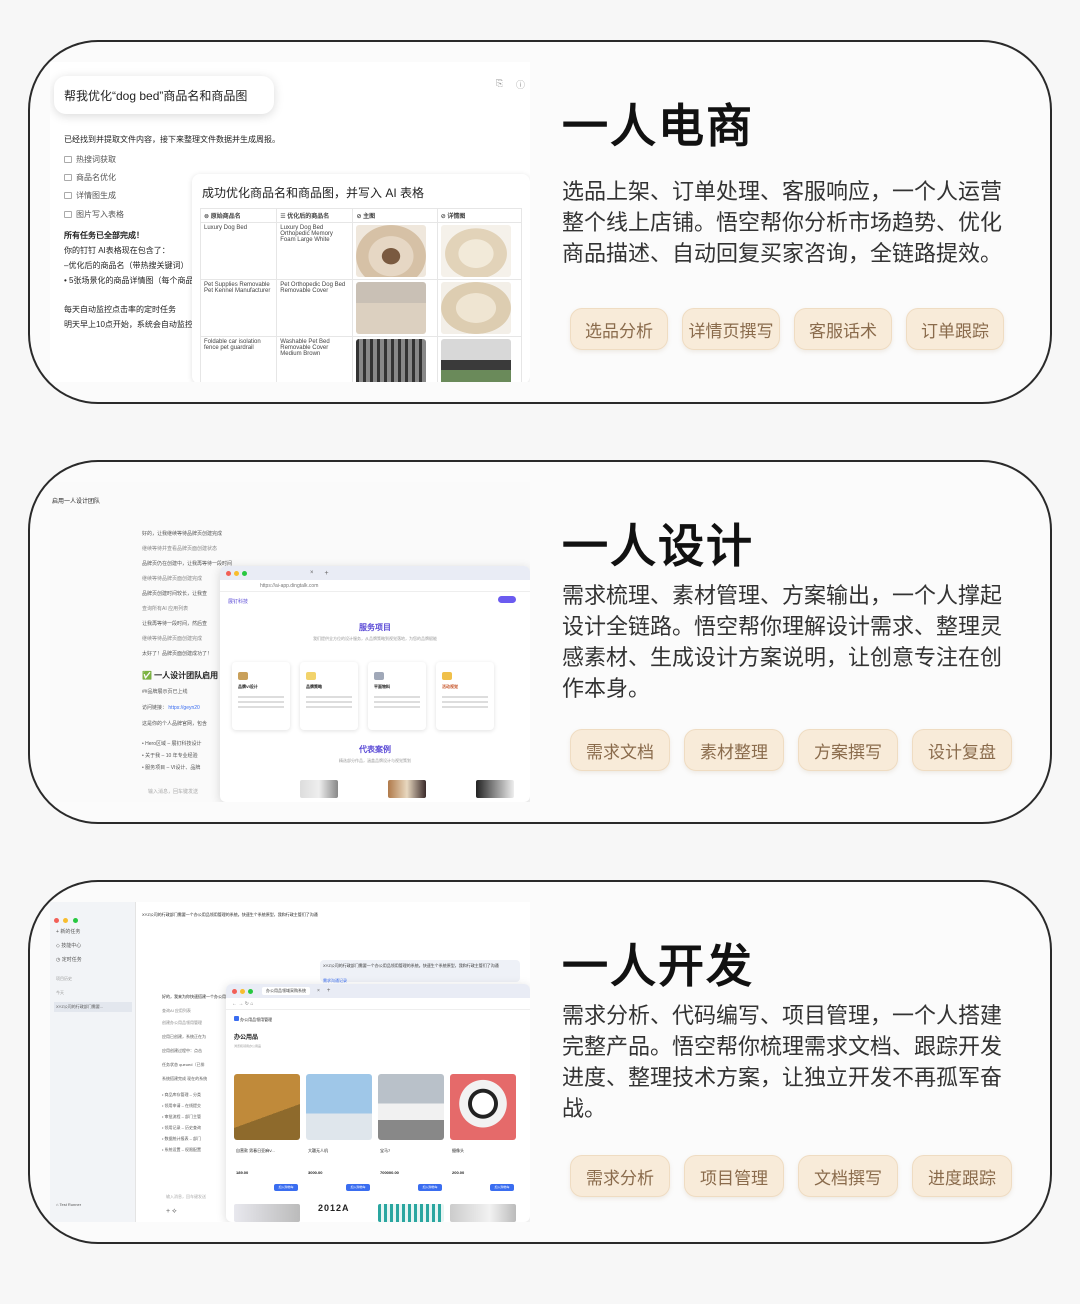  What do you see at coordinates (68, 945) in the screenshot?
I see `sidebar-item-skills: ◇ 技能中心` at bounding box center [68, 945].